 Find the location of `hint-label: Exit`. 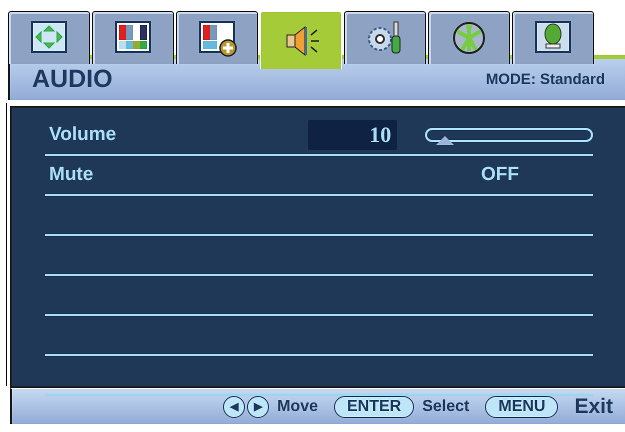

hint-label: Exit is located at coordinates (593, 406).